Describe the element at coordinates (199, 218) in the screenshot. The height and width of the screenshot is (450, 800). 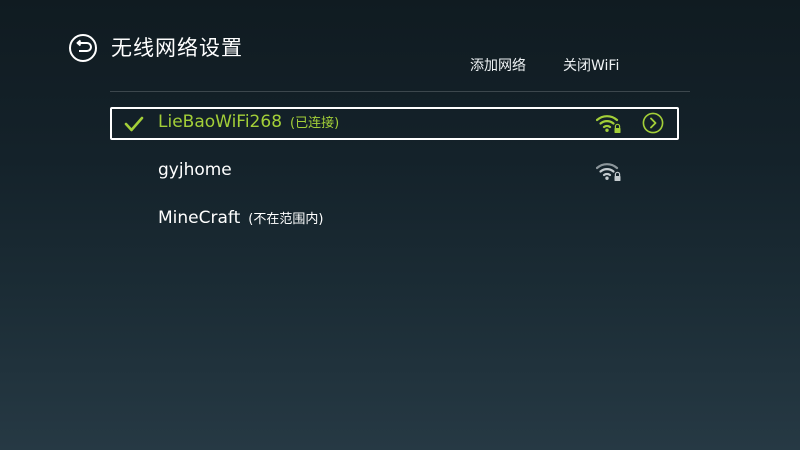
I see `network-ssid: MineCraft` at that location.